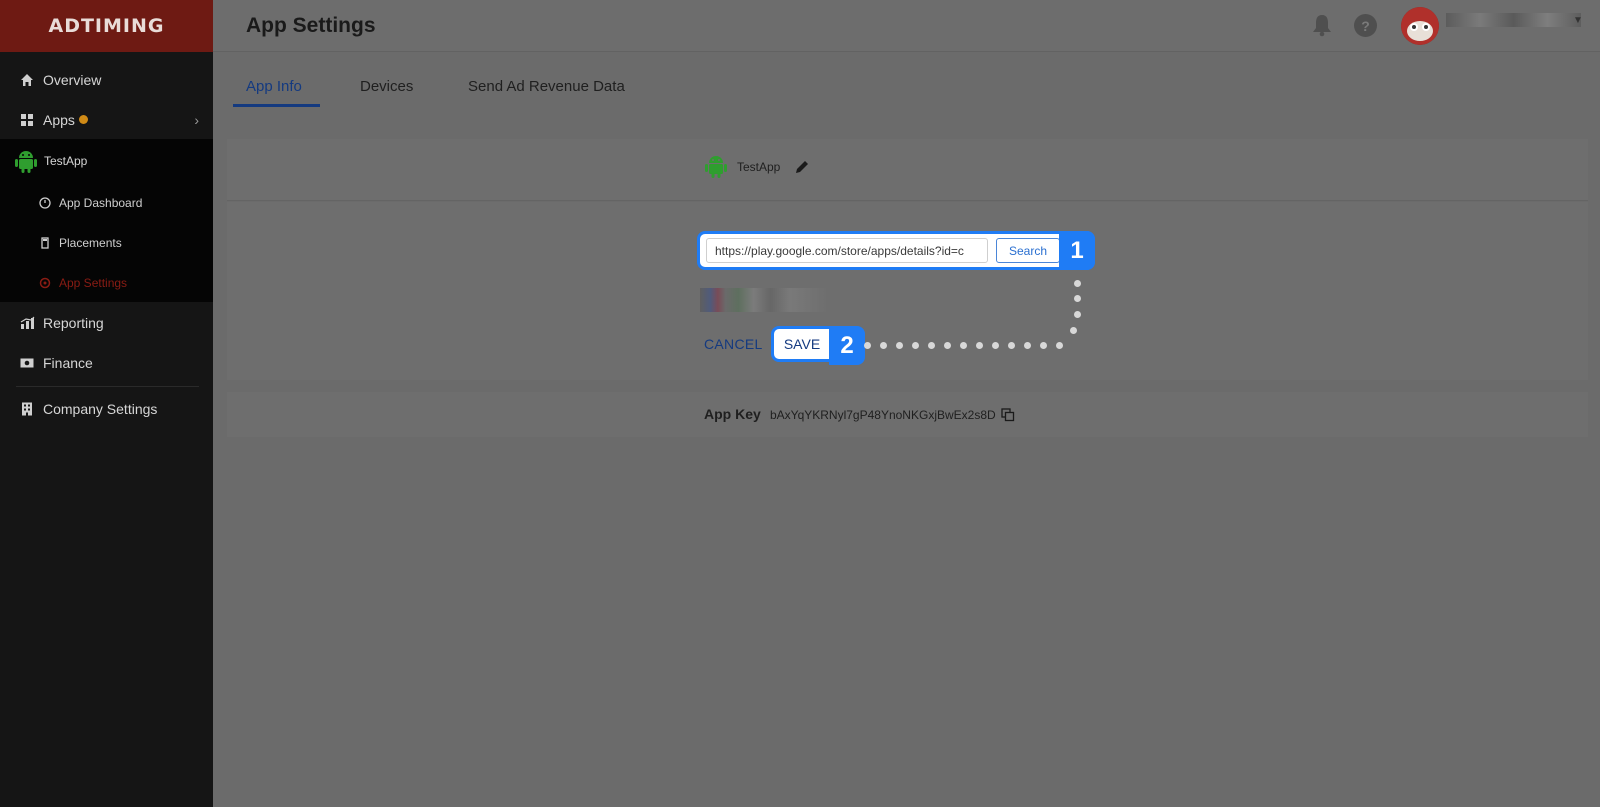  Describe the element at coordinates (106, 120) in the screenshot. I see `sidebar-item-apps: Apps ›` at that location.